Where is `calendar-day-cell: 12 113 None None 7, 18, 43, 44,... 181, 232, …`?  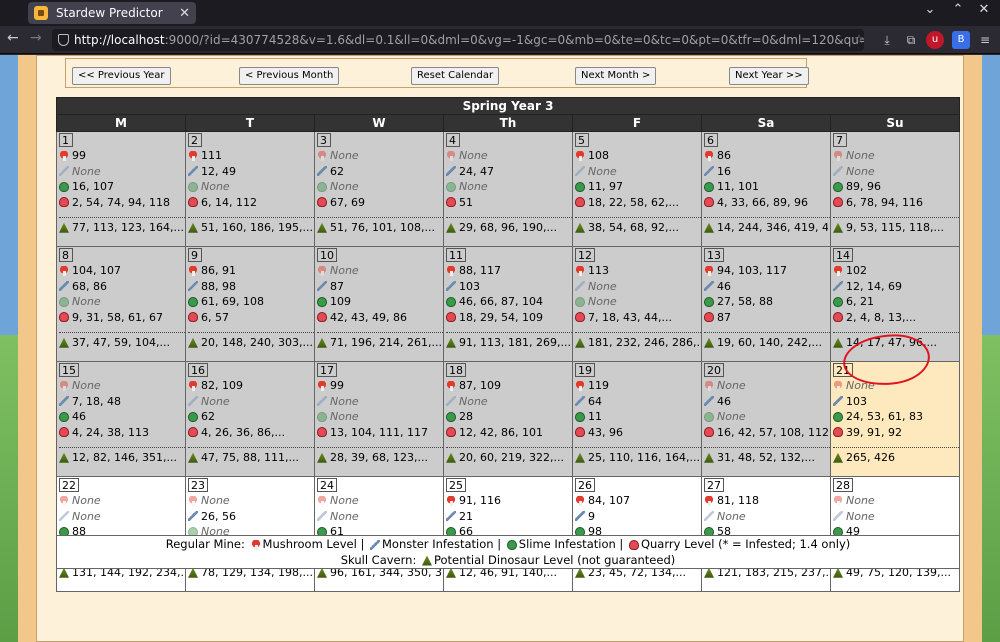
calendar-day-cell: 12 113 None None 7, 18, 43, 44,... 181, 232, … is located at coordinates (637, 304).